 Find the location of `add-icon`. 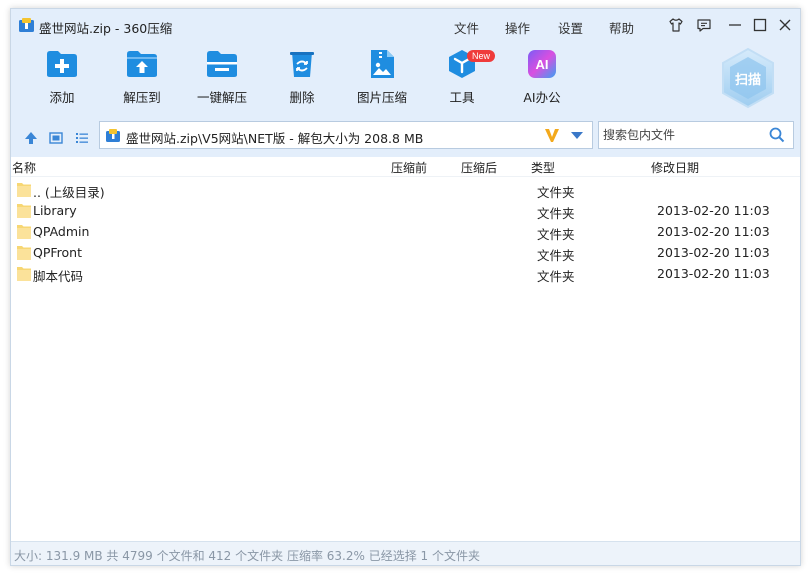

add-icon is located at coordinates (62, 64).